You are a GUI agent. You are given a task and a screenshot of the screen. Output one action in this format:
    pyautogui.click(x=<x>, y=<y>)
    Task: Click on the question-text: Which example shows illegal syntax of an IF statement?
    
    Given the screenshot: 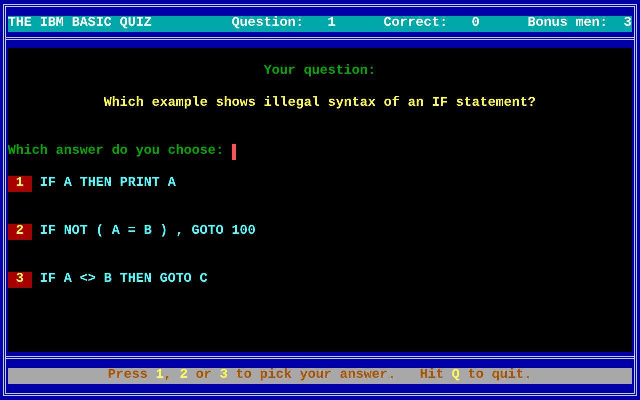 What is the action you would take?
    pyautogui.click(x=320, y=103)
    